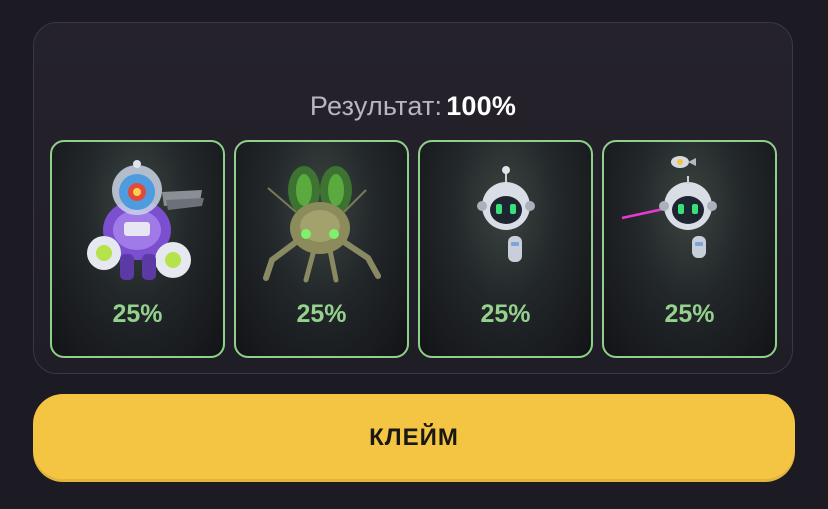  I want to click on reward-card-4: 25%, so click(689, 249).